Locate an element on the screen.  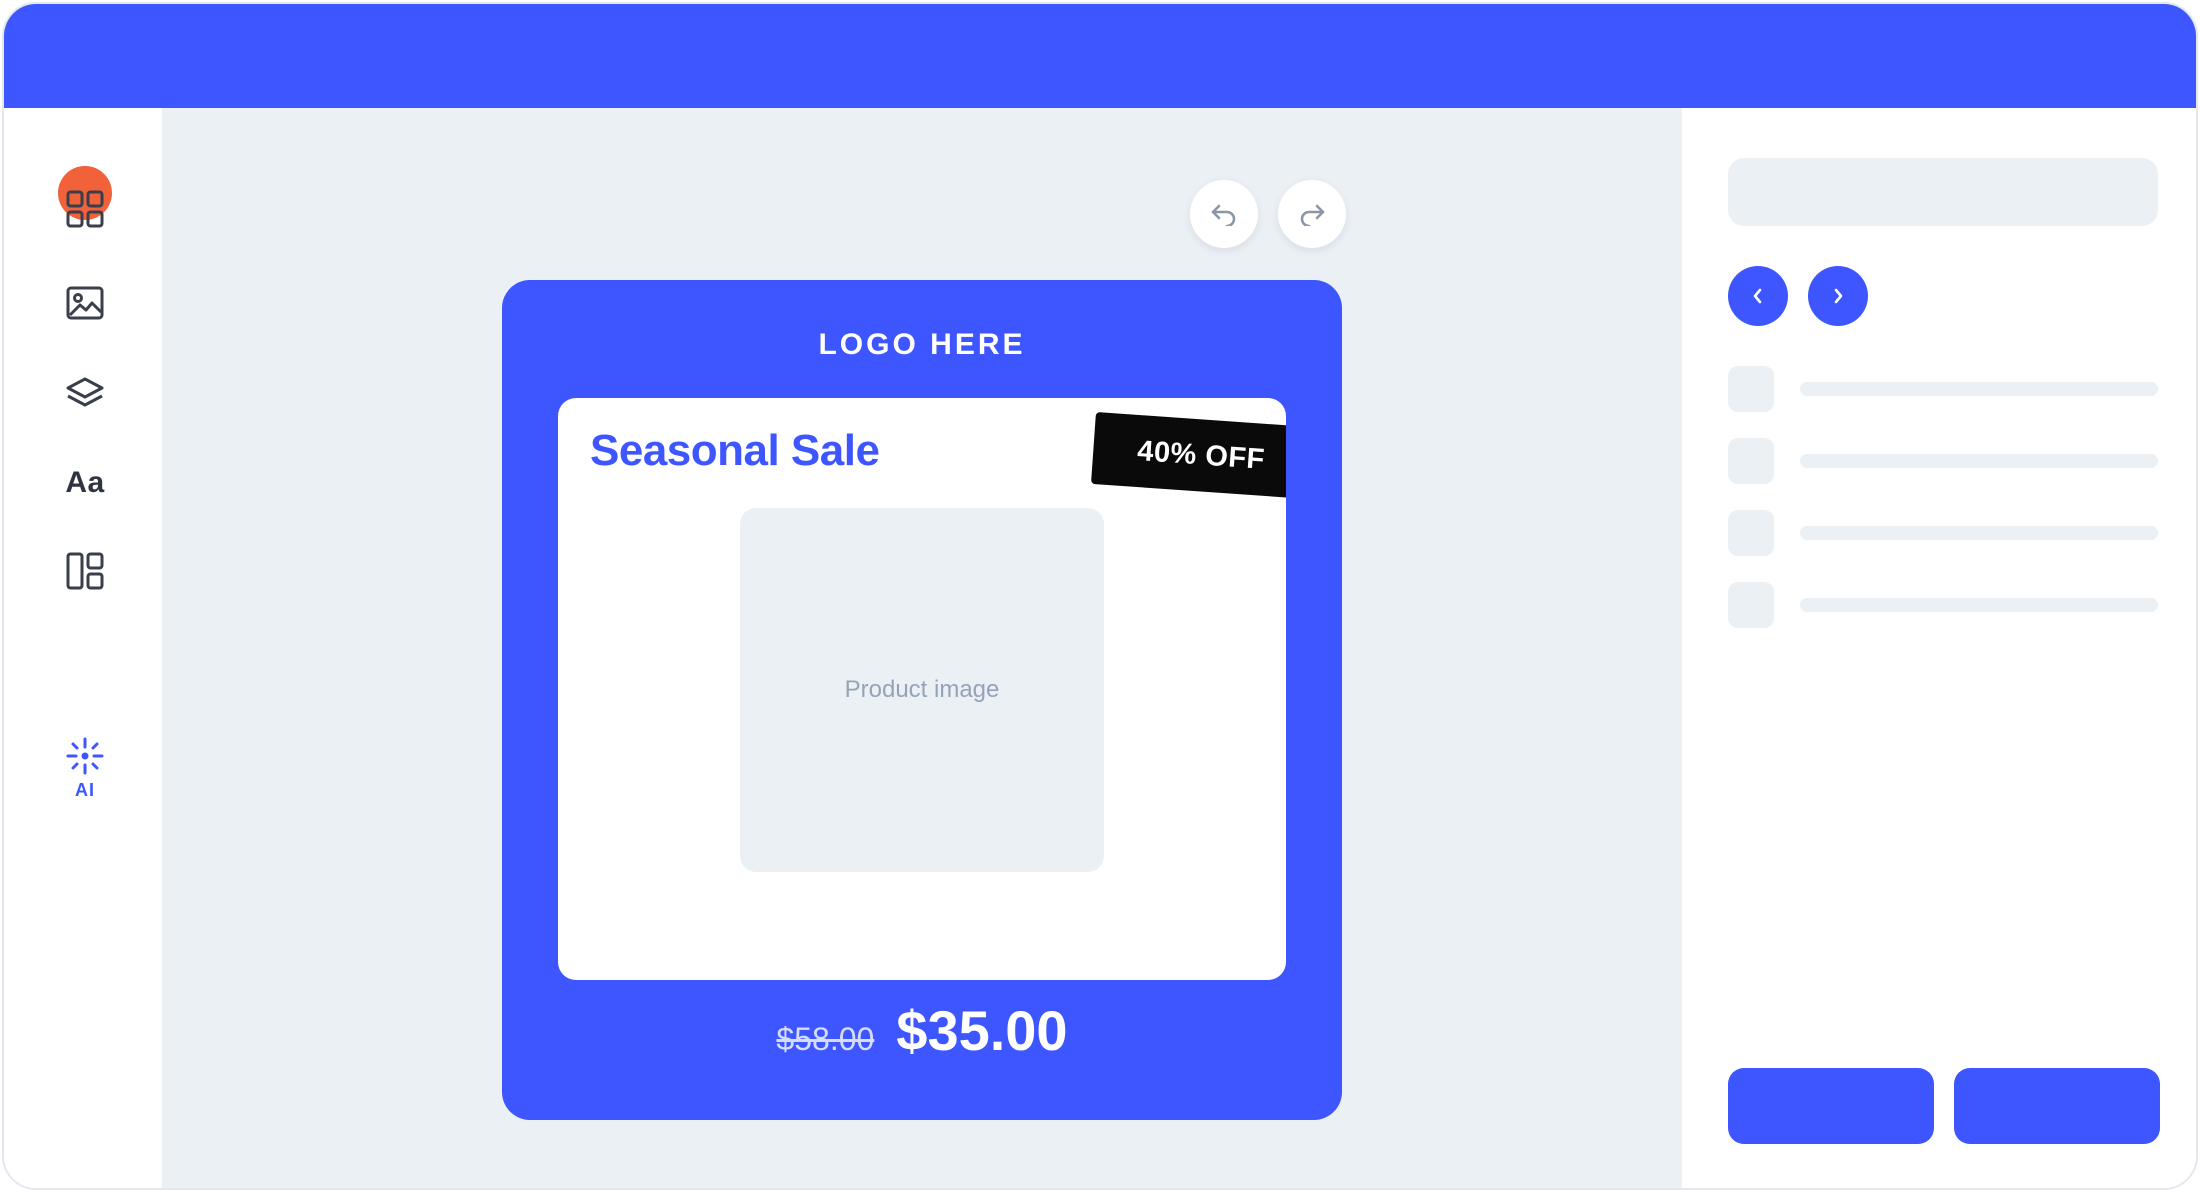
sidebar-item-ai-label: AI is located at coordinates (85, 790).